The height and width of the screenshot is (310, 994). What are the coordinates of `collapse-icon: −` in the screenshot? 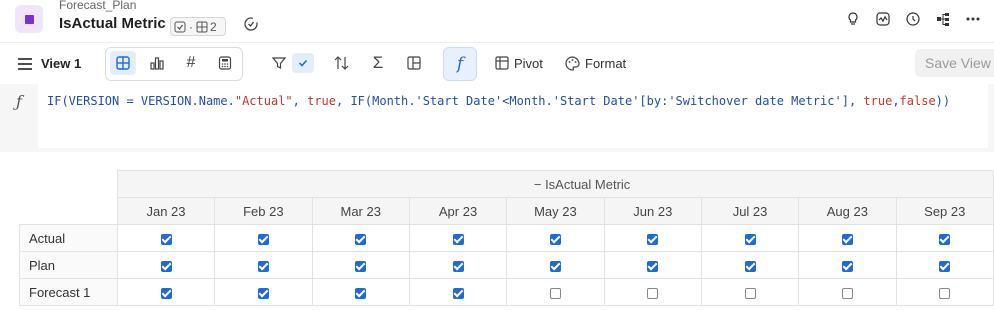 It's located at (538, 184).